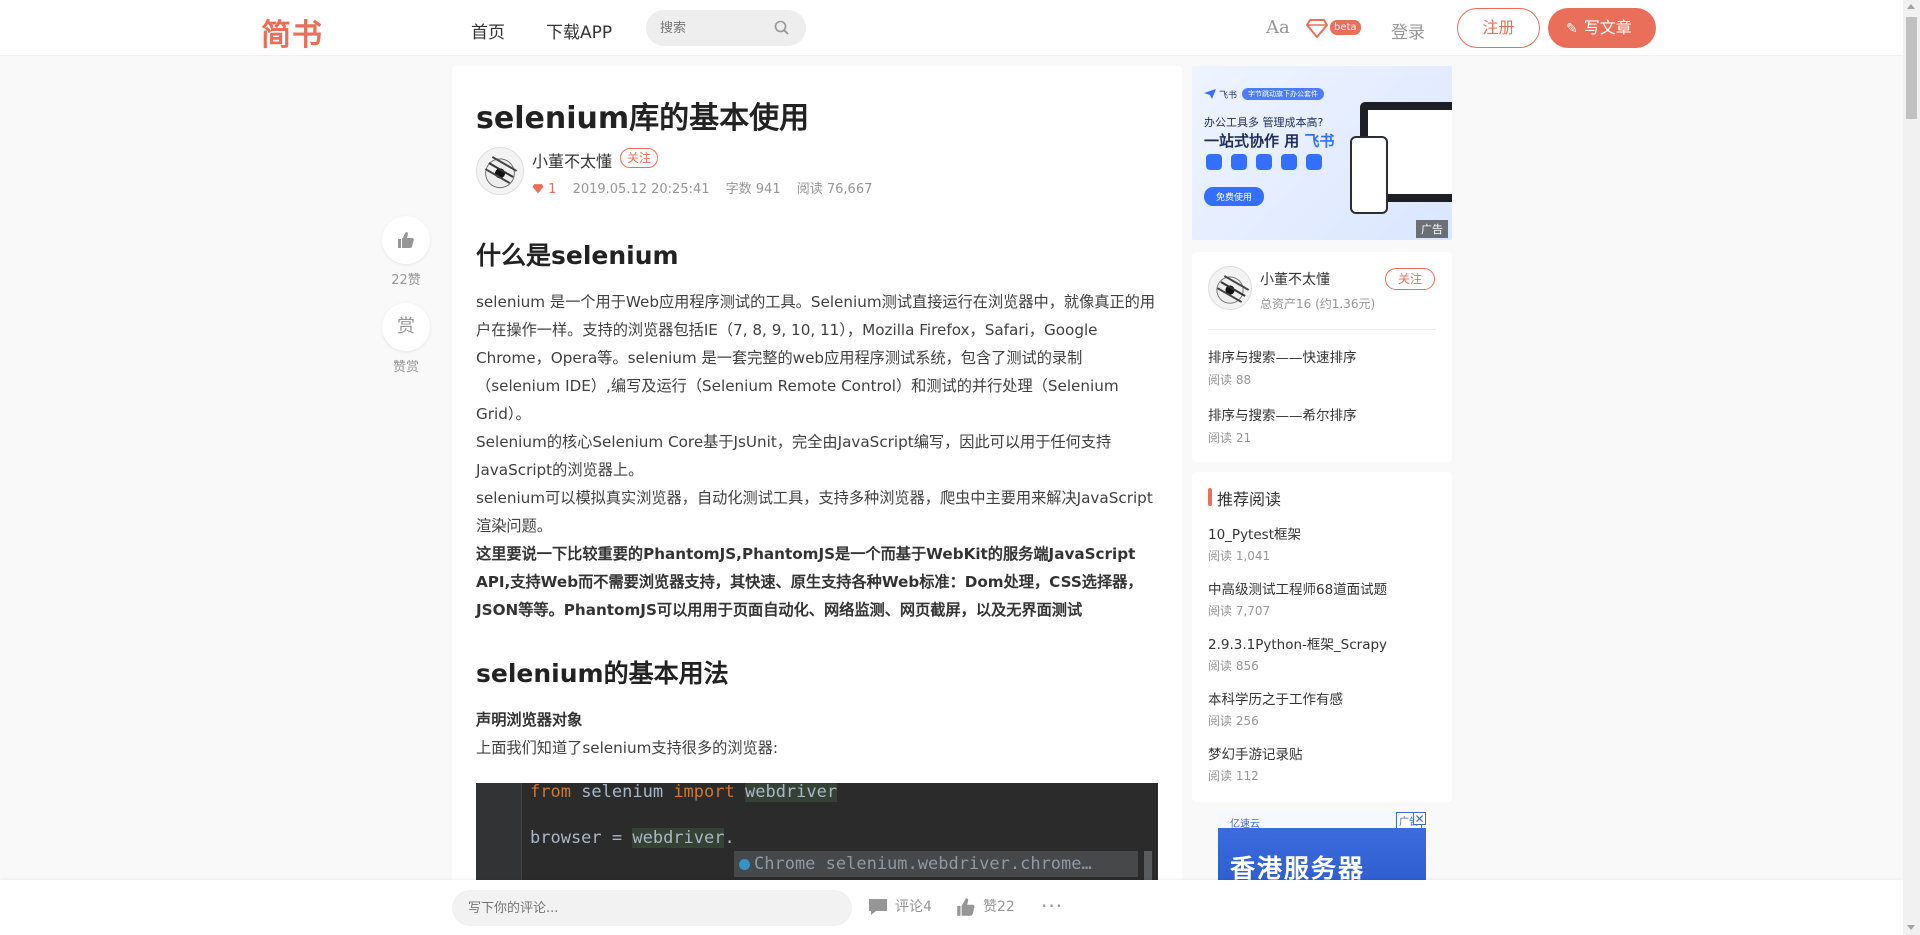  I want to click on recommended-item: 梦幻手游记录贴, so click(1255, 753).